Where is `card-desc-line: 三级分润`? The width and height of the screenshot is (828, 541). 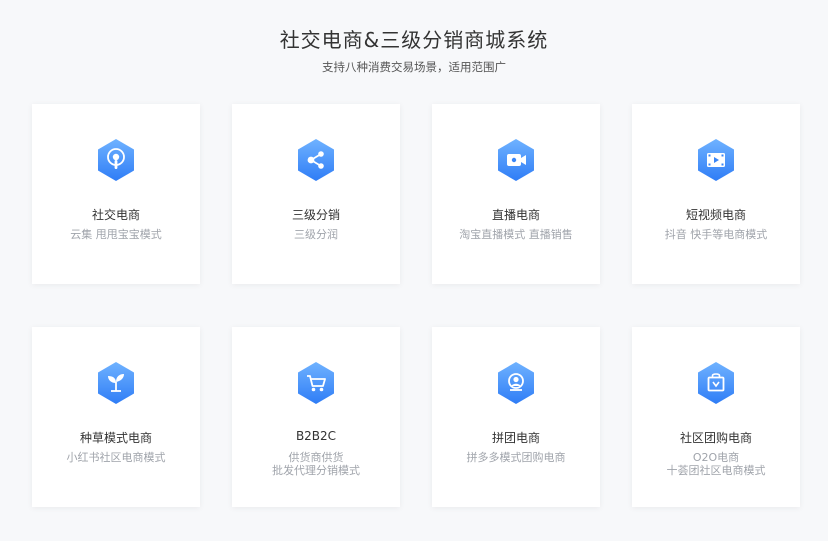
card-desc-line: 三级分润 is located at coordinates (316, 234).